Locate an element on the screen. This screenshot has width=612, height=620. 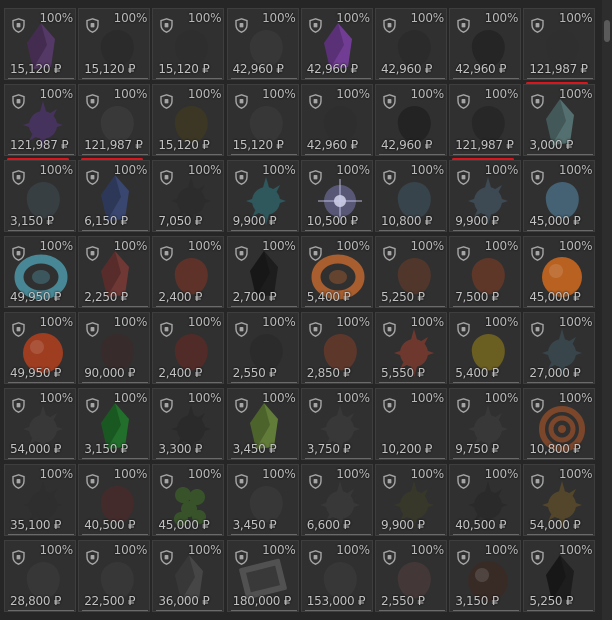
inventory-item-tile: 100% 22,500 ₽ is located at coordinates (114, 576).